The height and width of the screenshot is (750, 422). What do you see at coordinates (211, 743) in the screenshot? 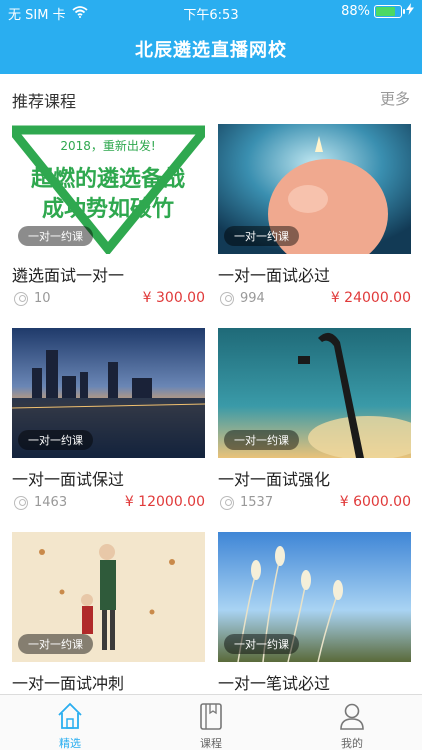
I see `tab-label: 课程` at bounding box center [211, 743].